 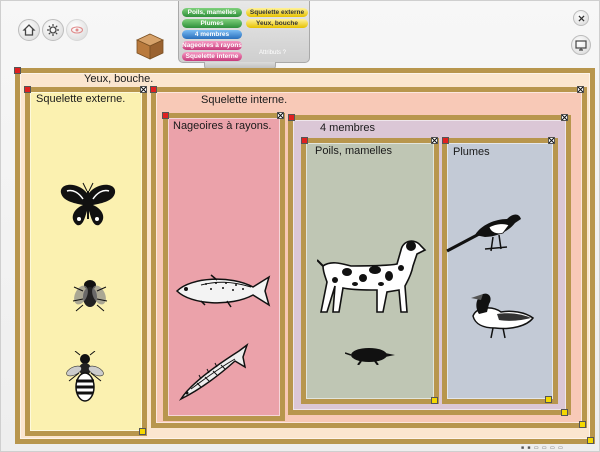 I want to click on palette-item-yeux-bouche: Yeux, bouche, so click(x=277, y=23).